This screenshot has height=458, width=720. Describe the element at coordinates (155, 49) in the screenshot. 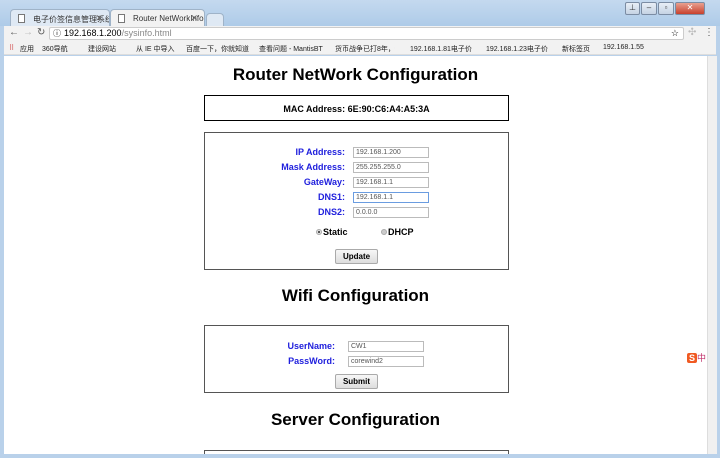

I see `bookmark: 从 IE 中导入` at that location.